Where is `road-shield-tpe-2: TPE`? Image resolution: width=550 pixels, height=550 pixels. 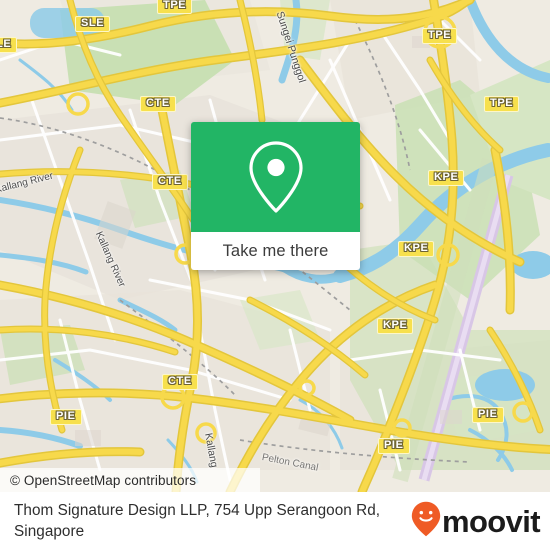 road-shield-tpe-2: TPE is located at coordinates (440, 36).